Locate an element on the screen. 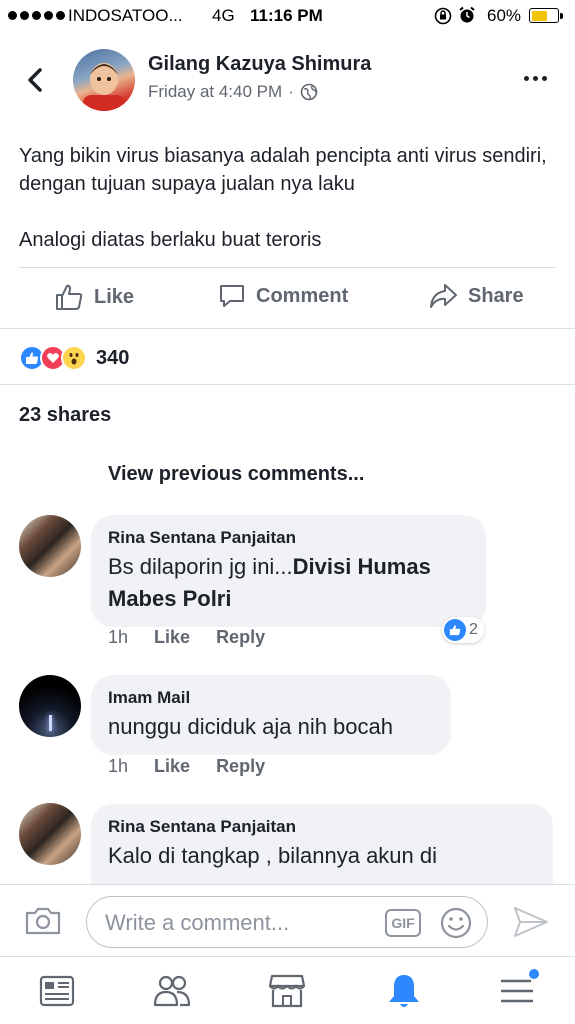  news-feed-icon is located at coordinates (57, 991).